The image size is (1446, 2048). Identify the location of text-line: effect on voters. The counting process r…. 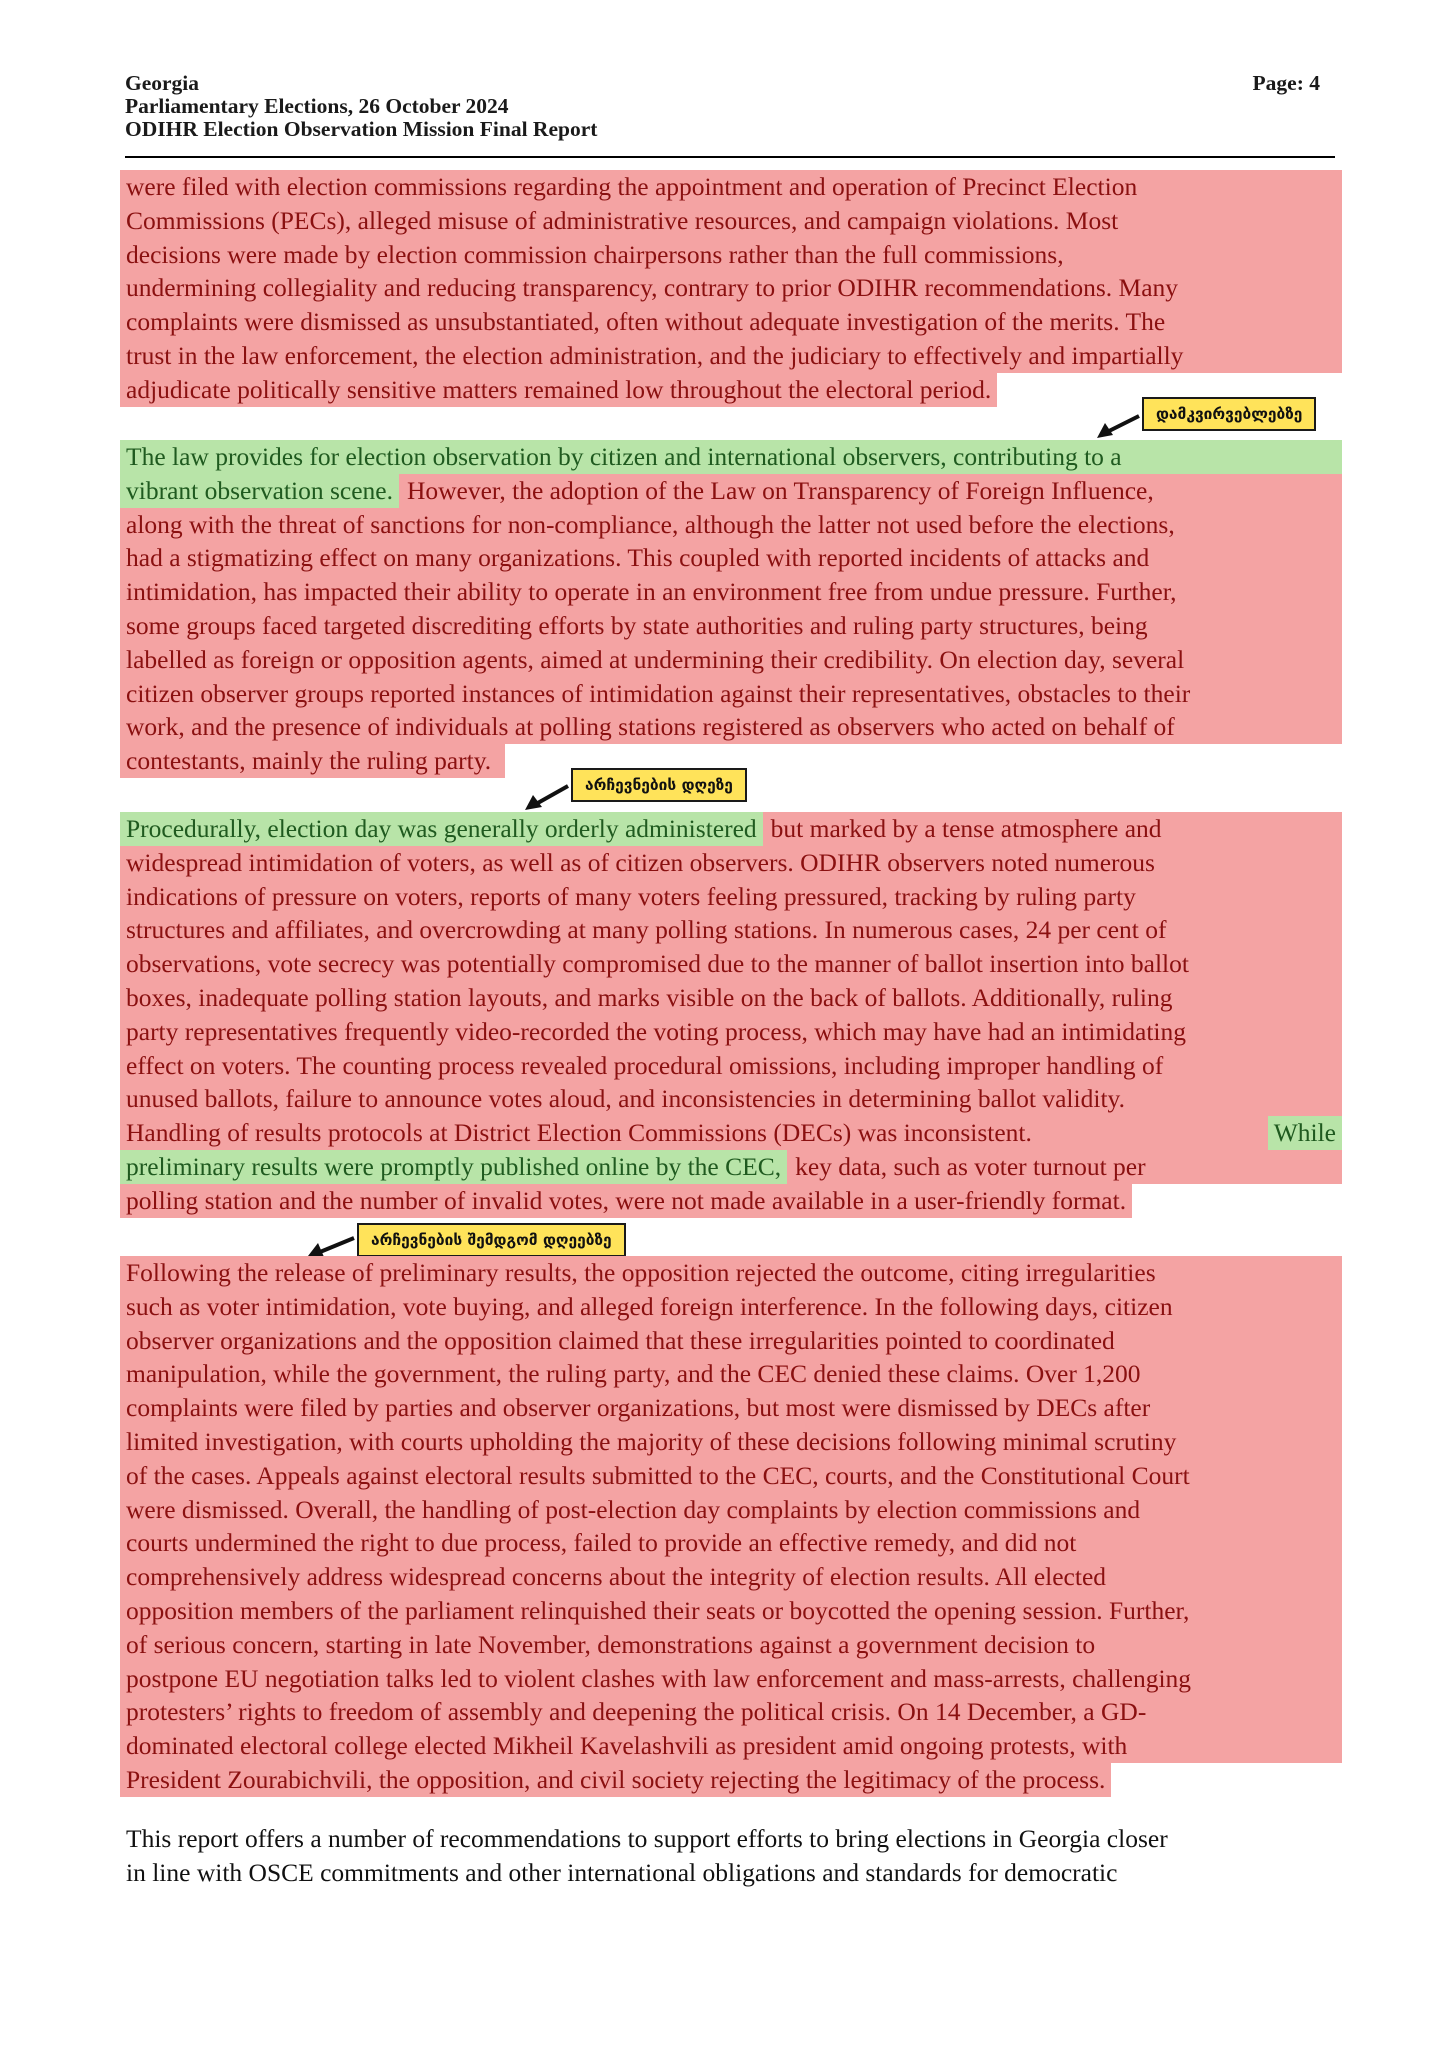
(731, 1065).